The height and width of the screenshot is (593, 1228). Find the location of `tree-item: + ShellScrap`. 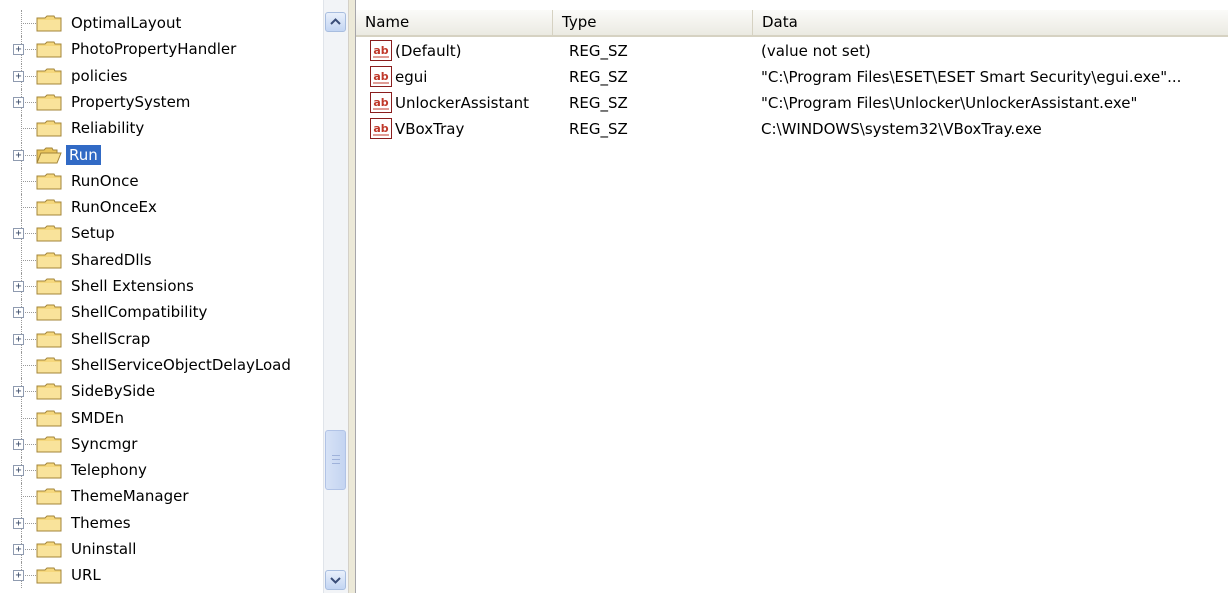

tree-item: + ShellScrap is located at coordinates (161, 338).